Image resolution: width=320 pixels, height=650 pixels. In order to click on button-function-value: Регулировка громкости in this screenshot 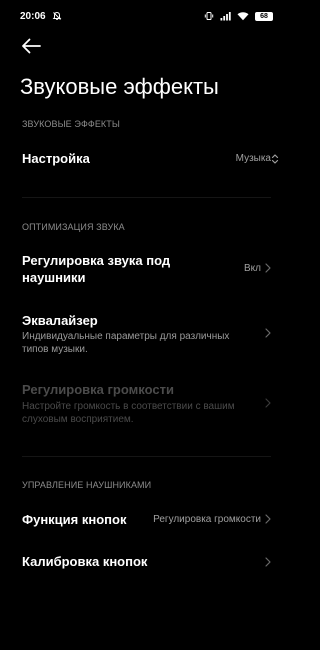, I will do `click(207, 519)`.